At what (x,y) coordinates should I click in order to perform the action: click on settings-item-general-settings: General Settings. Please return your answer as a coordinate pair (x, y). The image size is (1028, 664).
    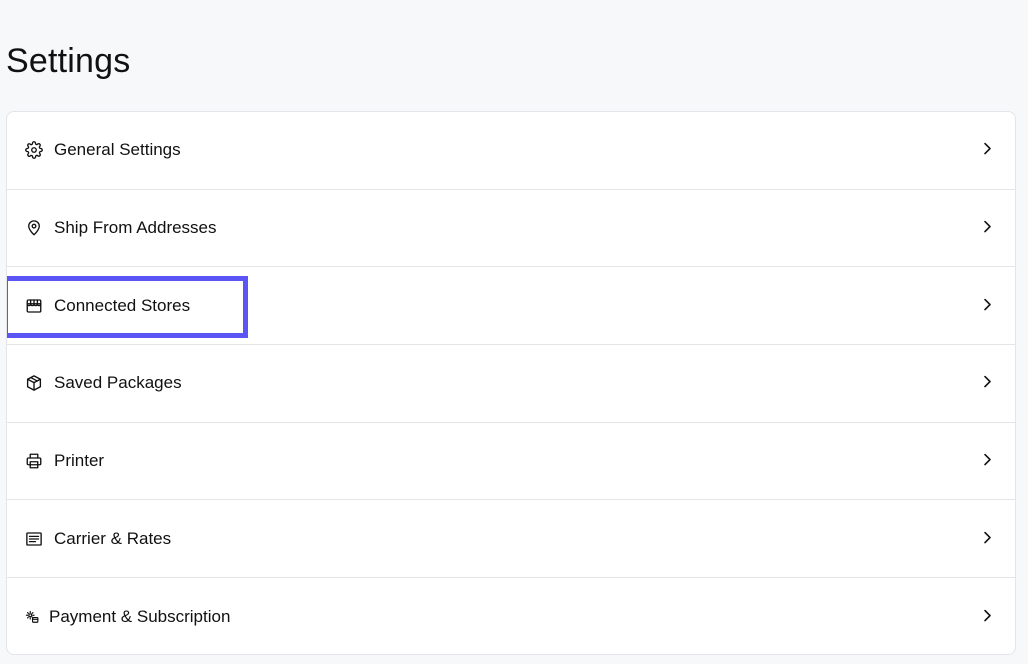
    Looking at the image, I should click on (511, 151).